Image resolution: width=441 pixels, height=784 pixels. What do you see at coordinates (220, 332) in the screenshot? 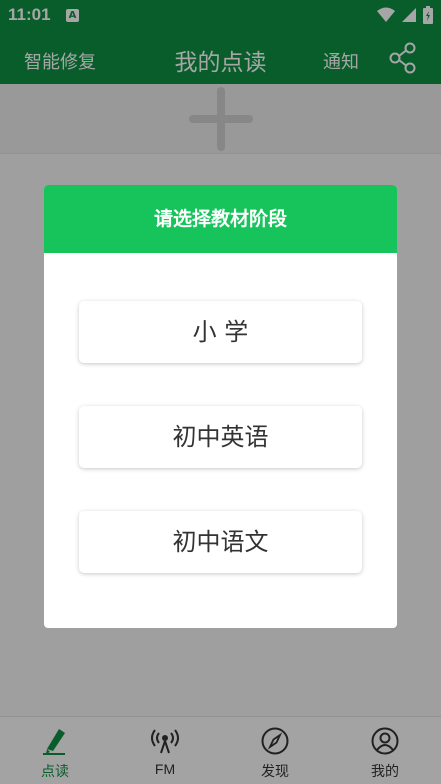
I see `option-primary-school: 小 学` at bounding box center [220, 332].